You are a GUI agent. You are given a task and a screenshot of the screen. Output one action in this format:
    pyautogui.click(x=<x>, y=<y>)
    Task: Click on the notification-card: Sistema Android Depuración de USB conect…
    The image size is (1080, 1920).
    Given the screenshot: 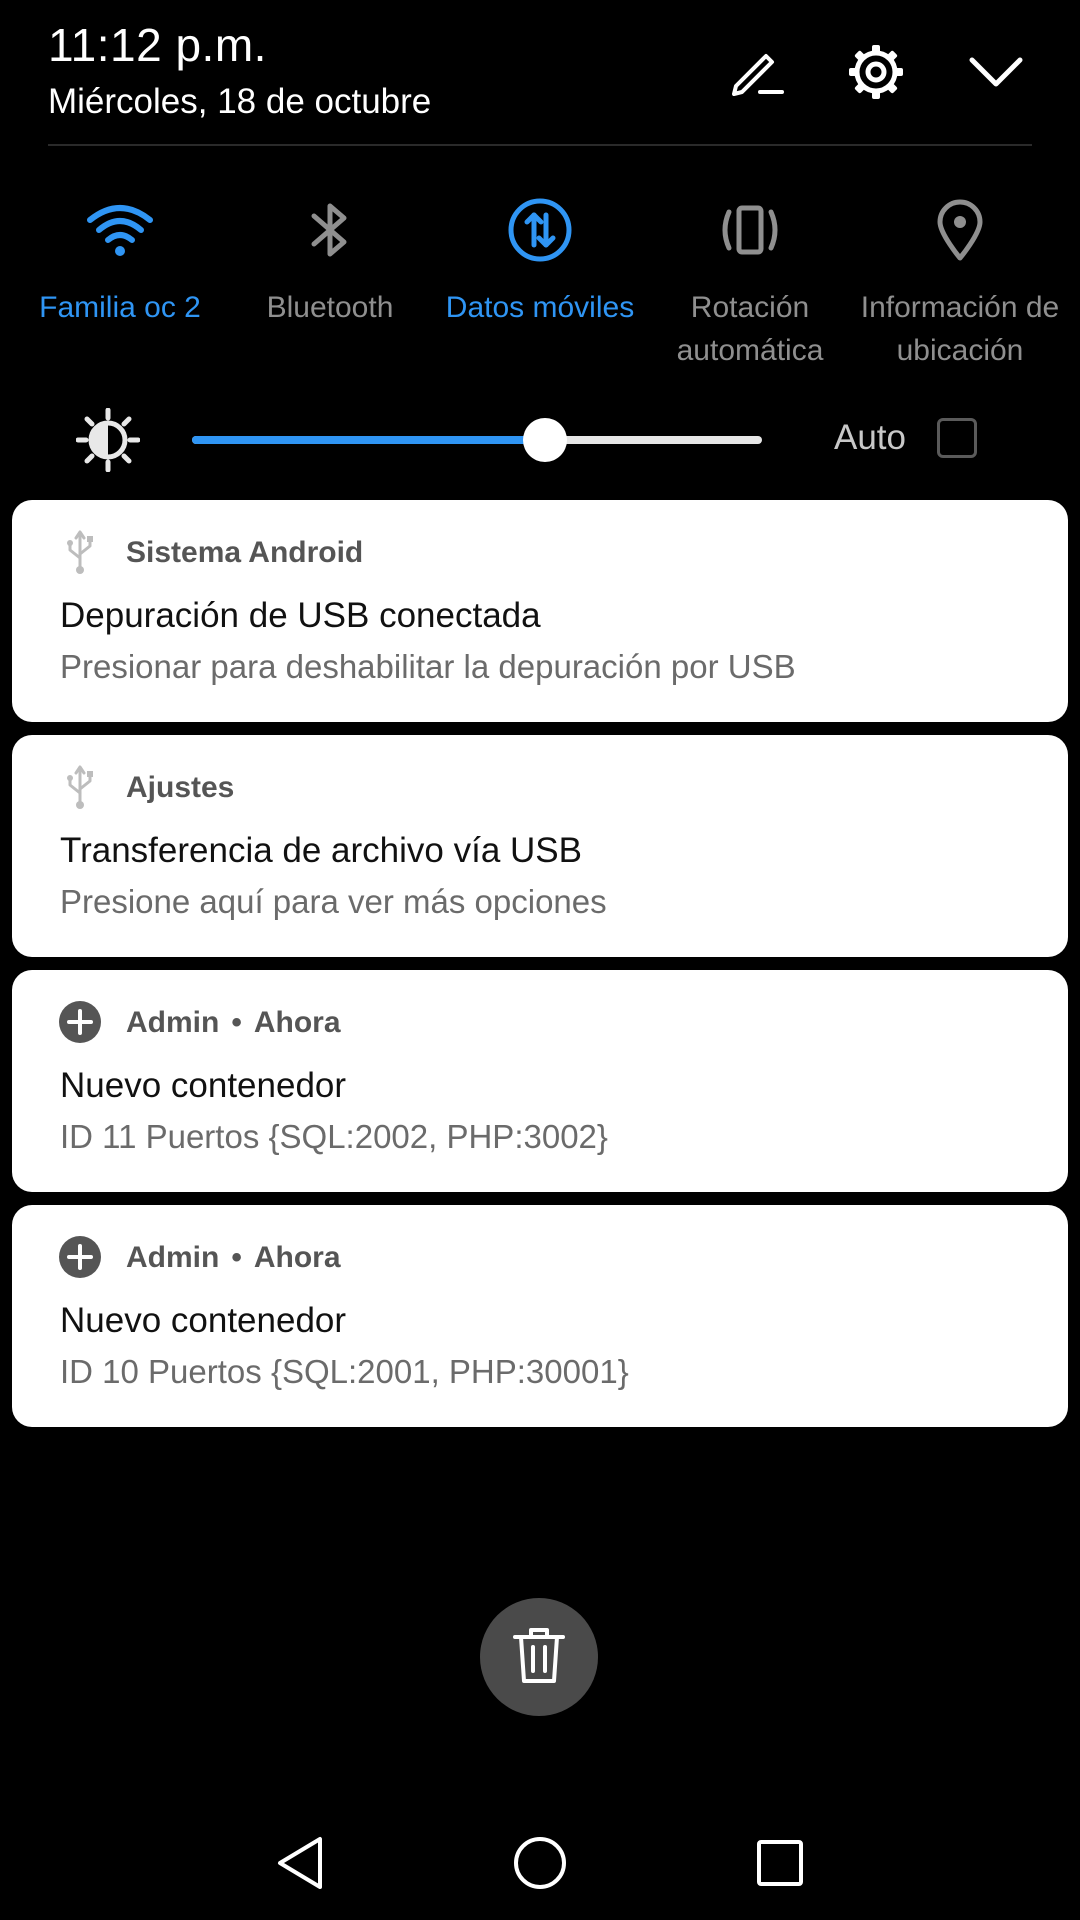 What is the action you would take?
    pyautogui.click(x=540, y=611)
    